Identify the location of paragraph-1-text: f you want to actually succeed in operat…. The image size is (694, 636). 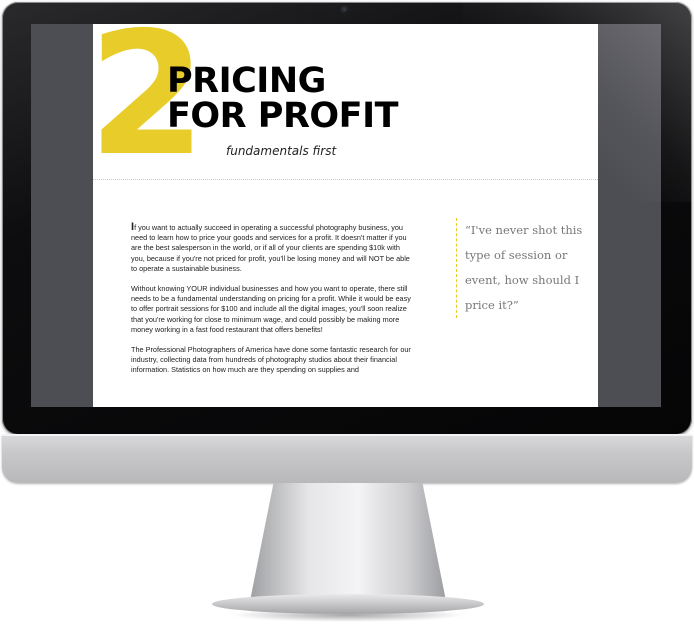
(270, 248).